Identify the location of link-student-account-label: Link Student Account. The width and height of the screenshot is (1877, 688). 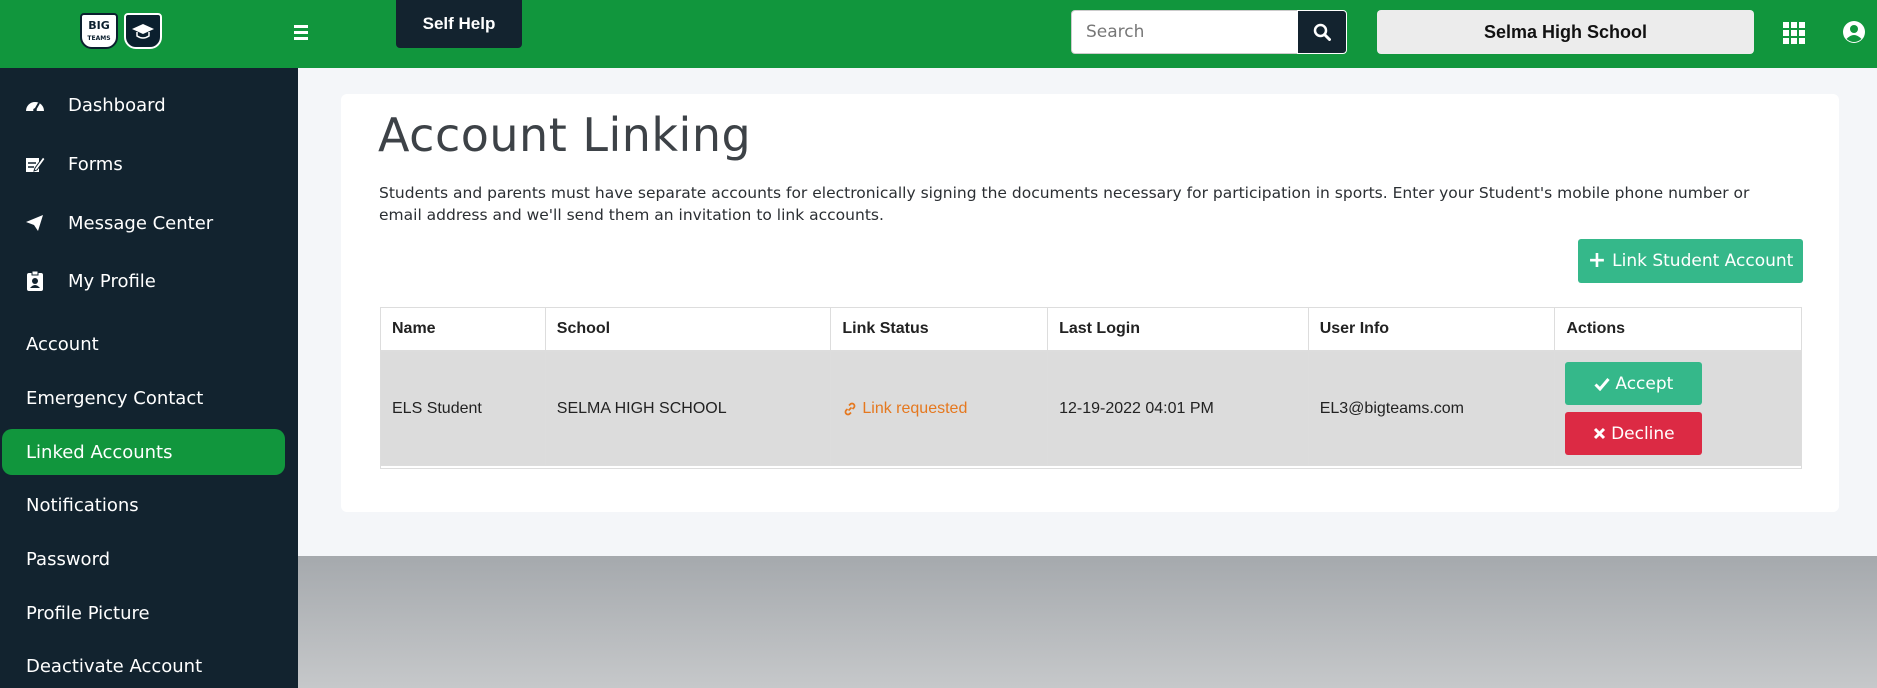
(1703, 261).